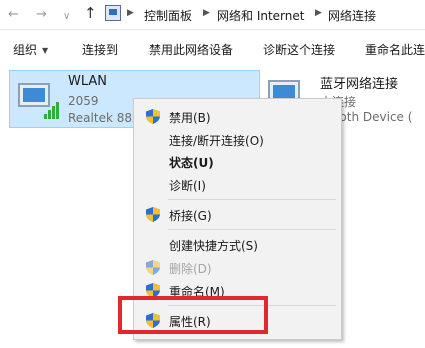  I want to click on connect-to-button: 连接到, so click(100, 49).